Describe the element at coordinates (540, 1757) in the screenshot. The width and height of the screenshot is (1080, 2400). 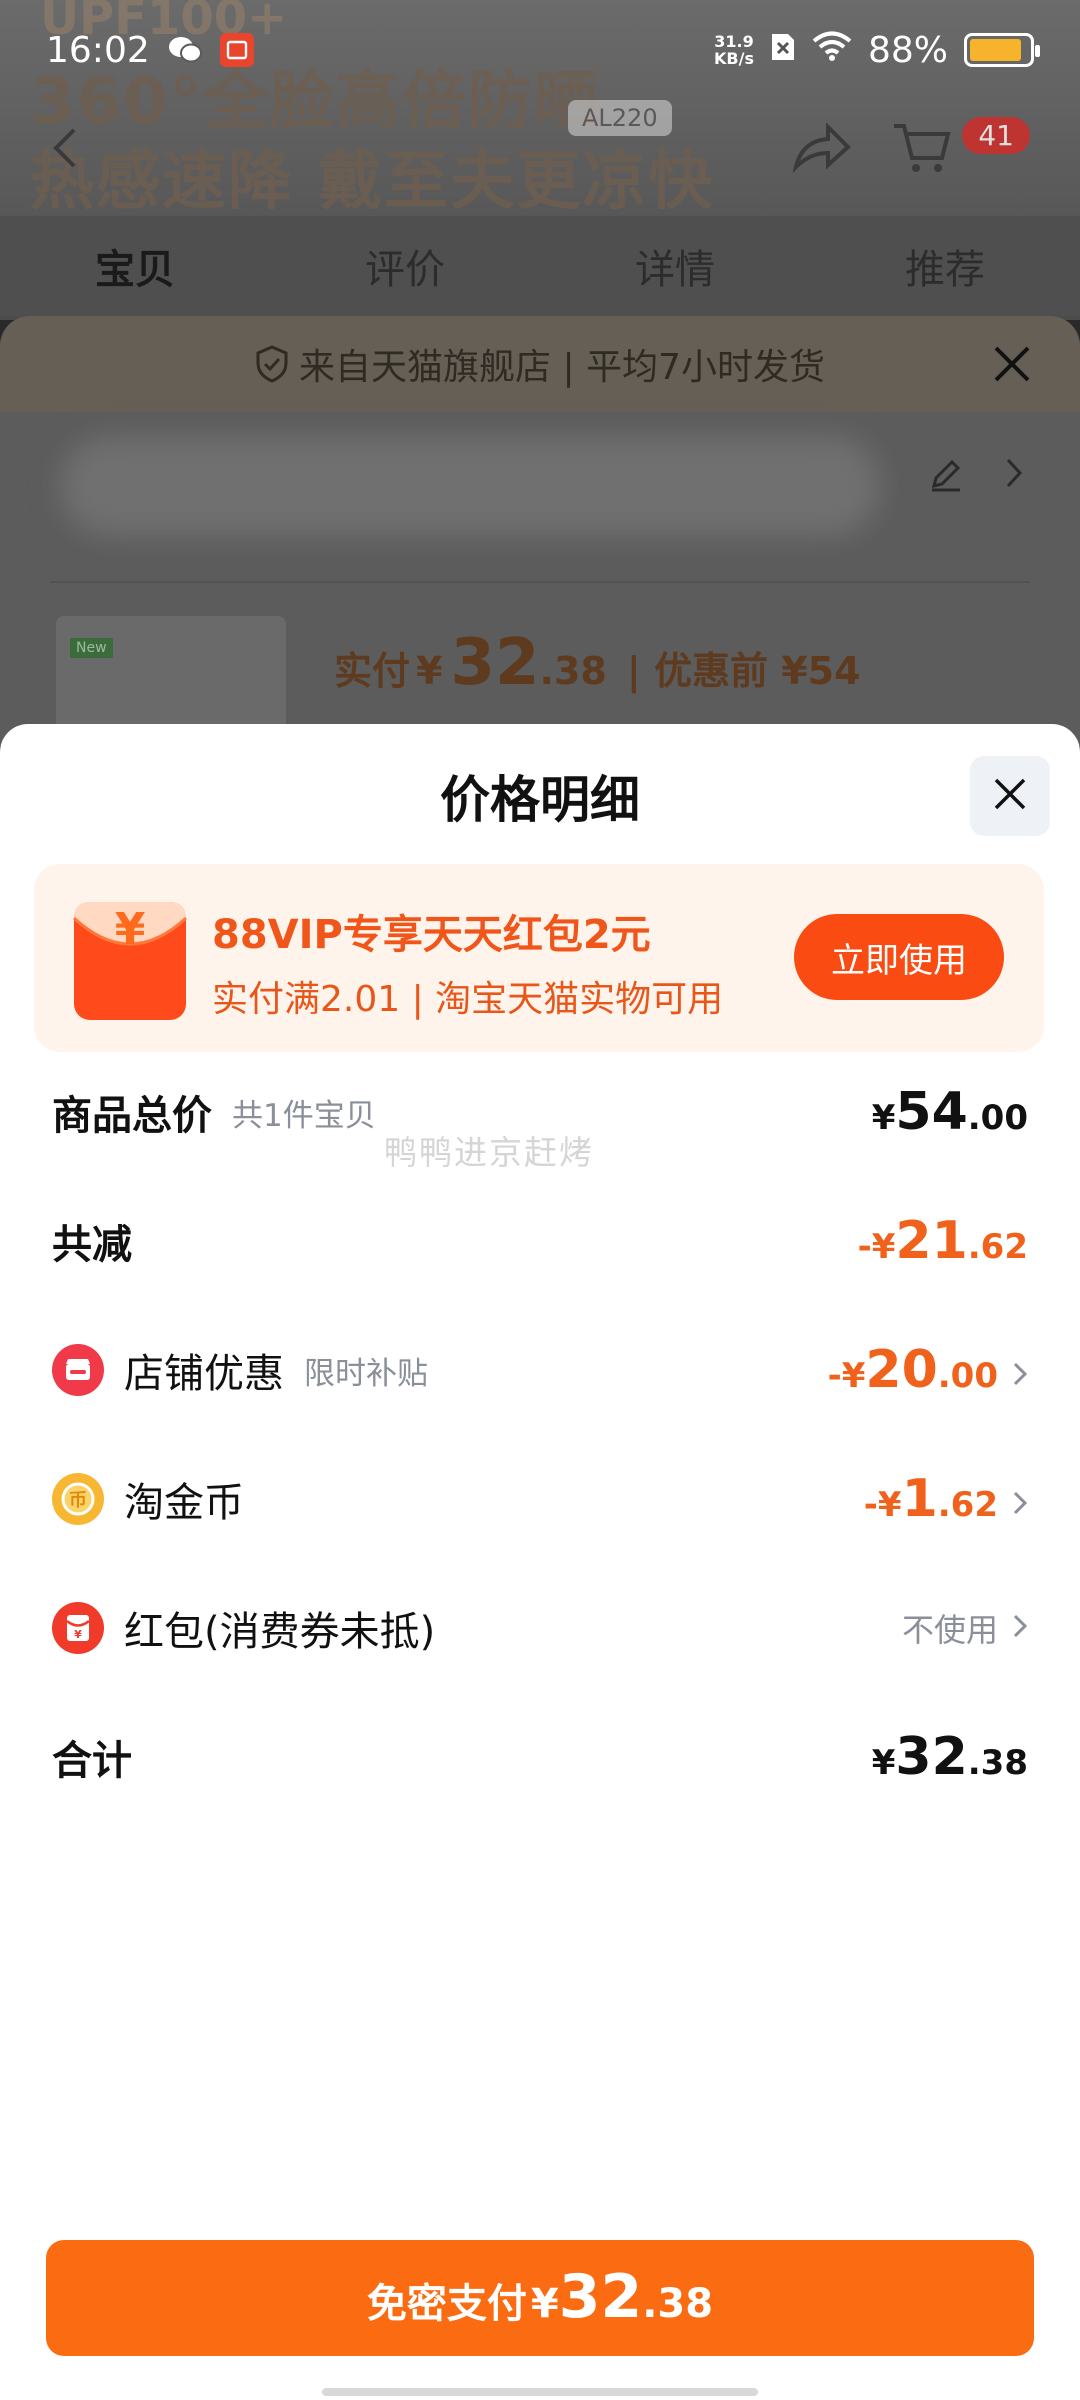
I see `grand-total-row: 合计 ¥32.38` at that location.